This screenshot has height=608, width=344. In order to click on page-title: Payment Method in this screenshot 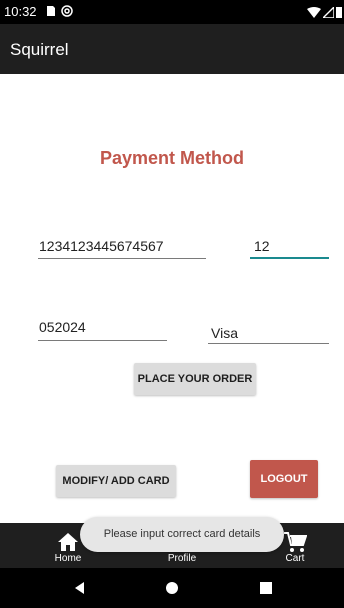, I will do `click(172, 158)`.